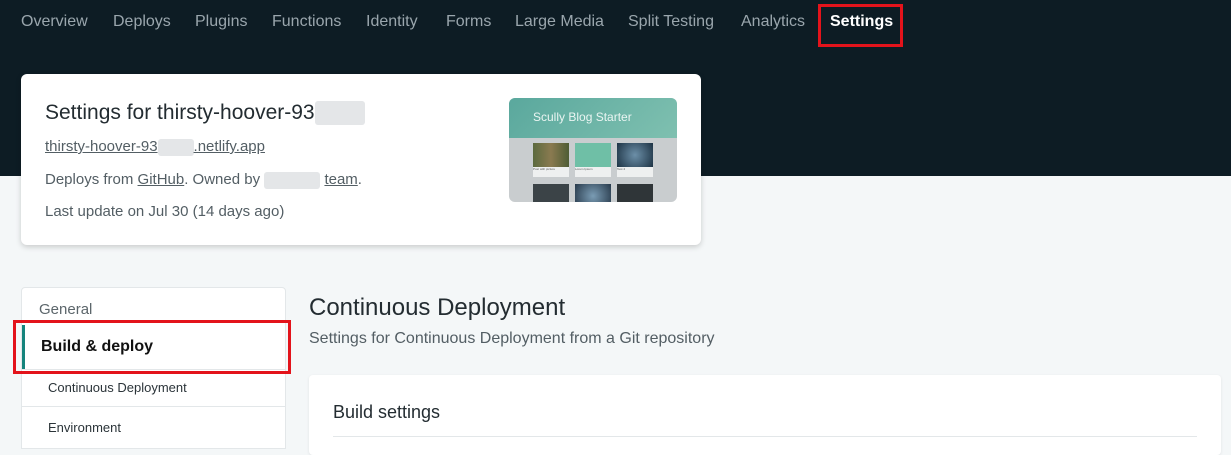 The height and width of the screenshot is (455, 1231). Describe the element at coordinates (359, 179) in the screenshot. I see `period-text: .` at that location.